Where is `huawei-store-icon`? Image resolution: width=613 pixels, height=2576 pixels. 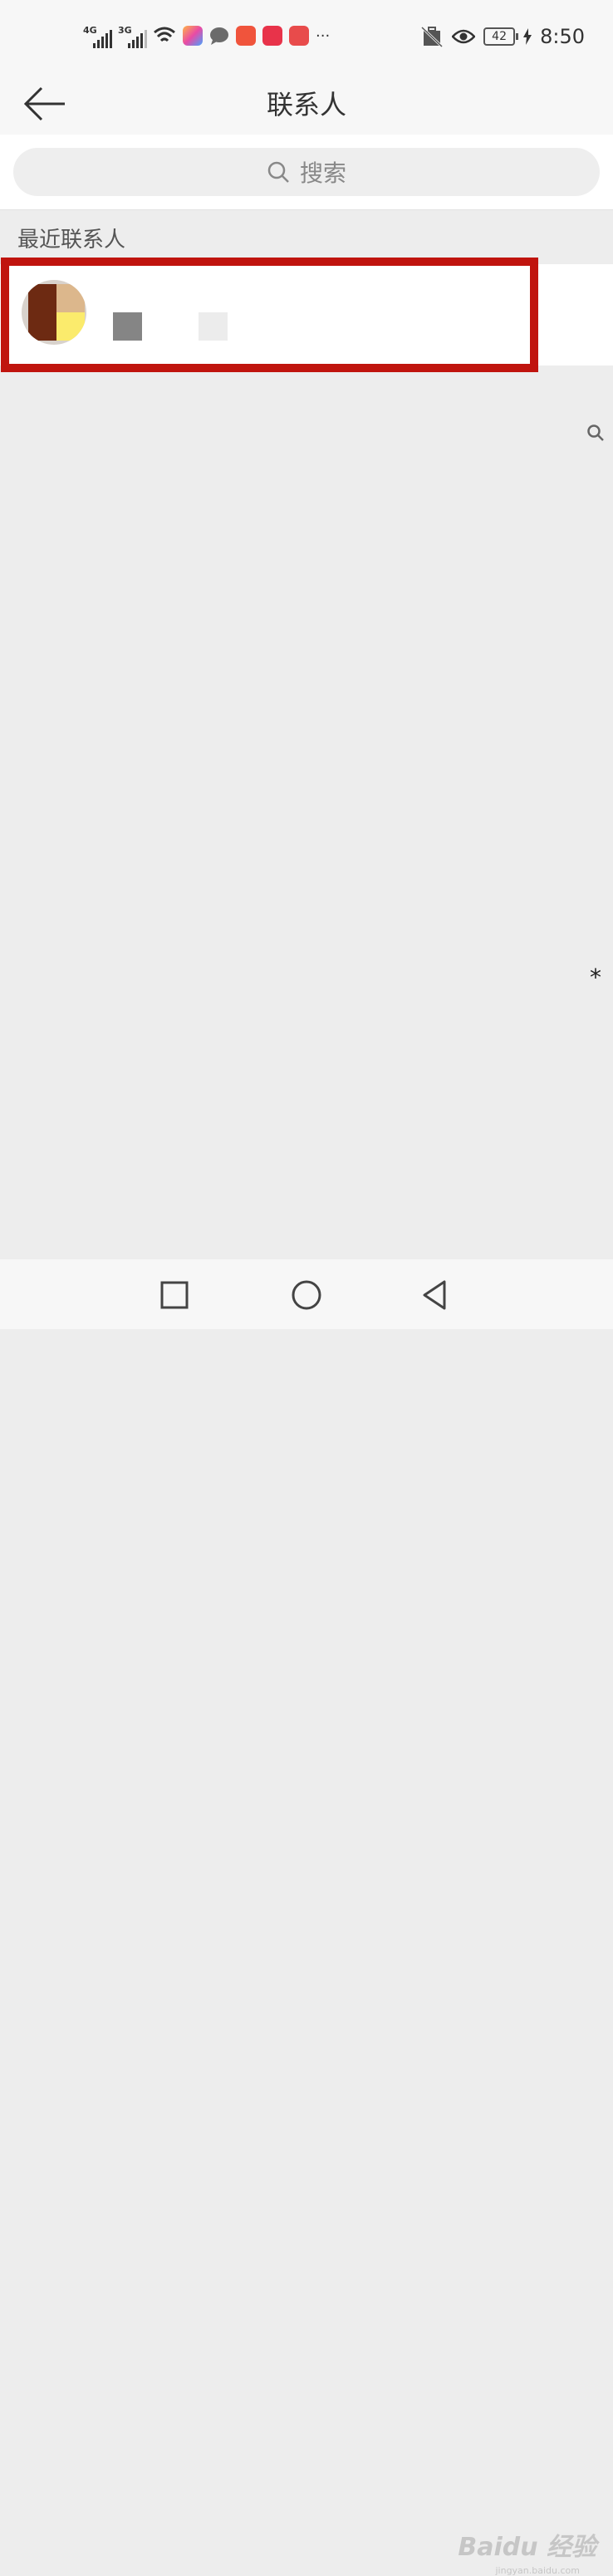
huawei-store-icon is located at coordinates (299, 36).